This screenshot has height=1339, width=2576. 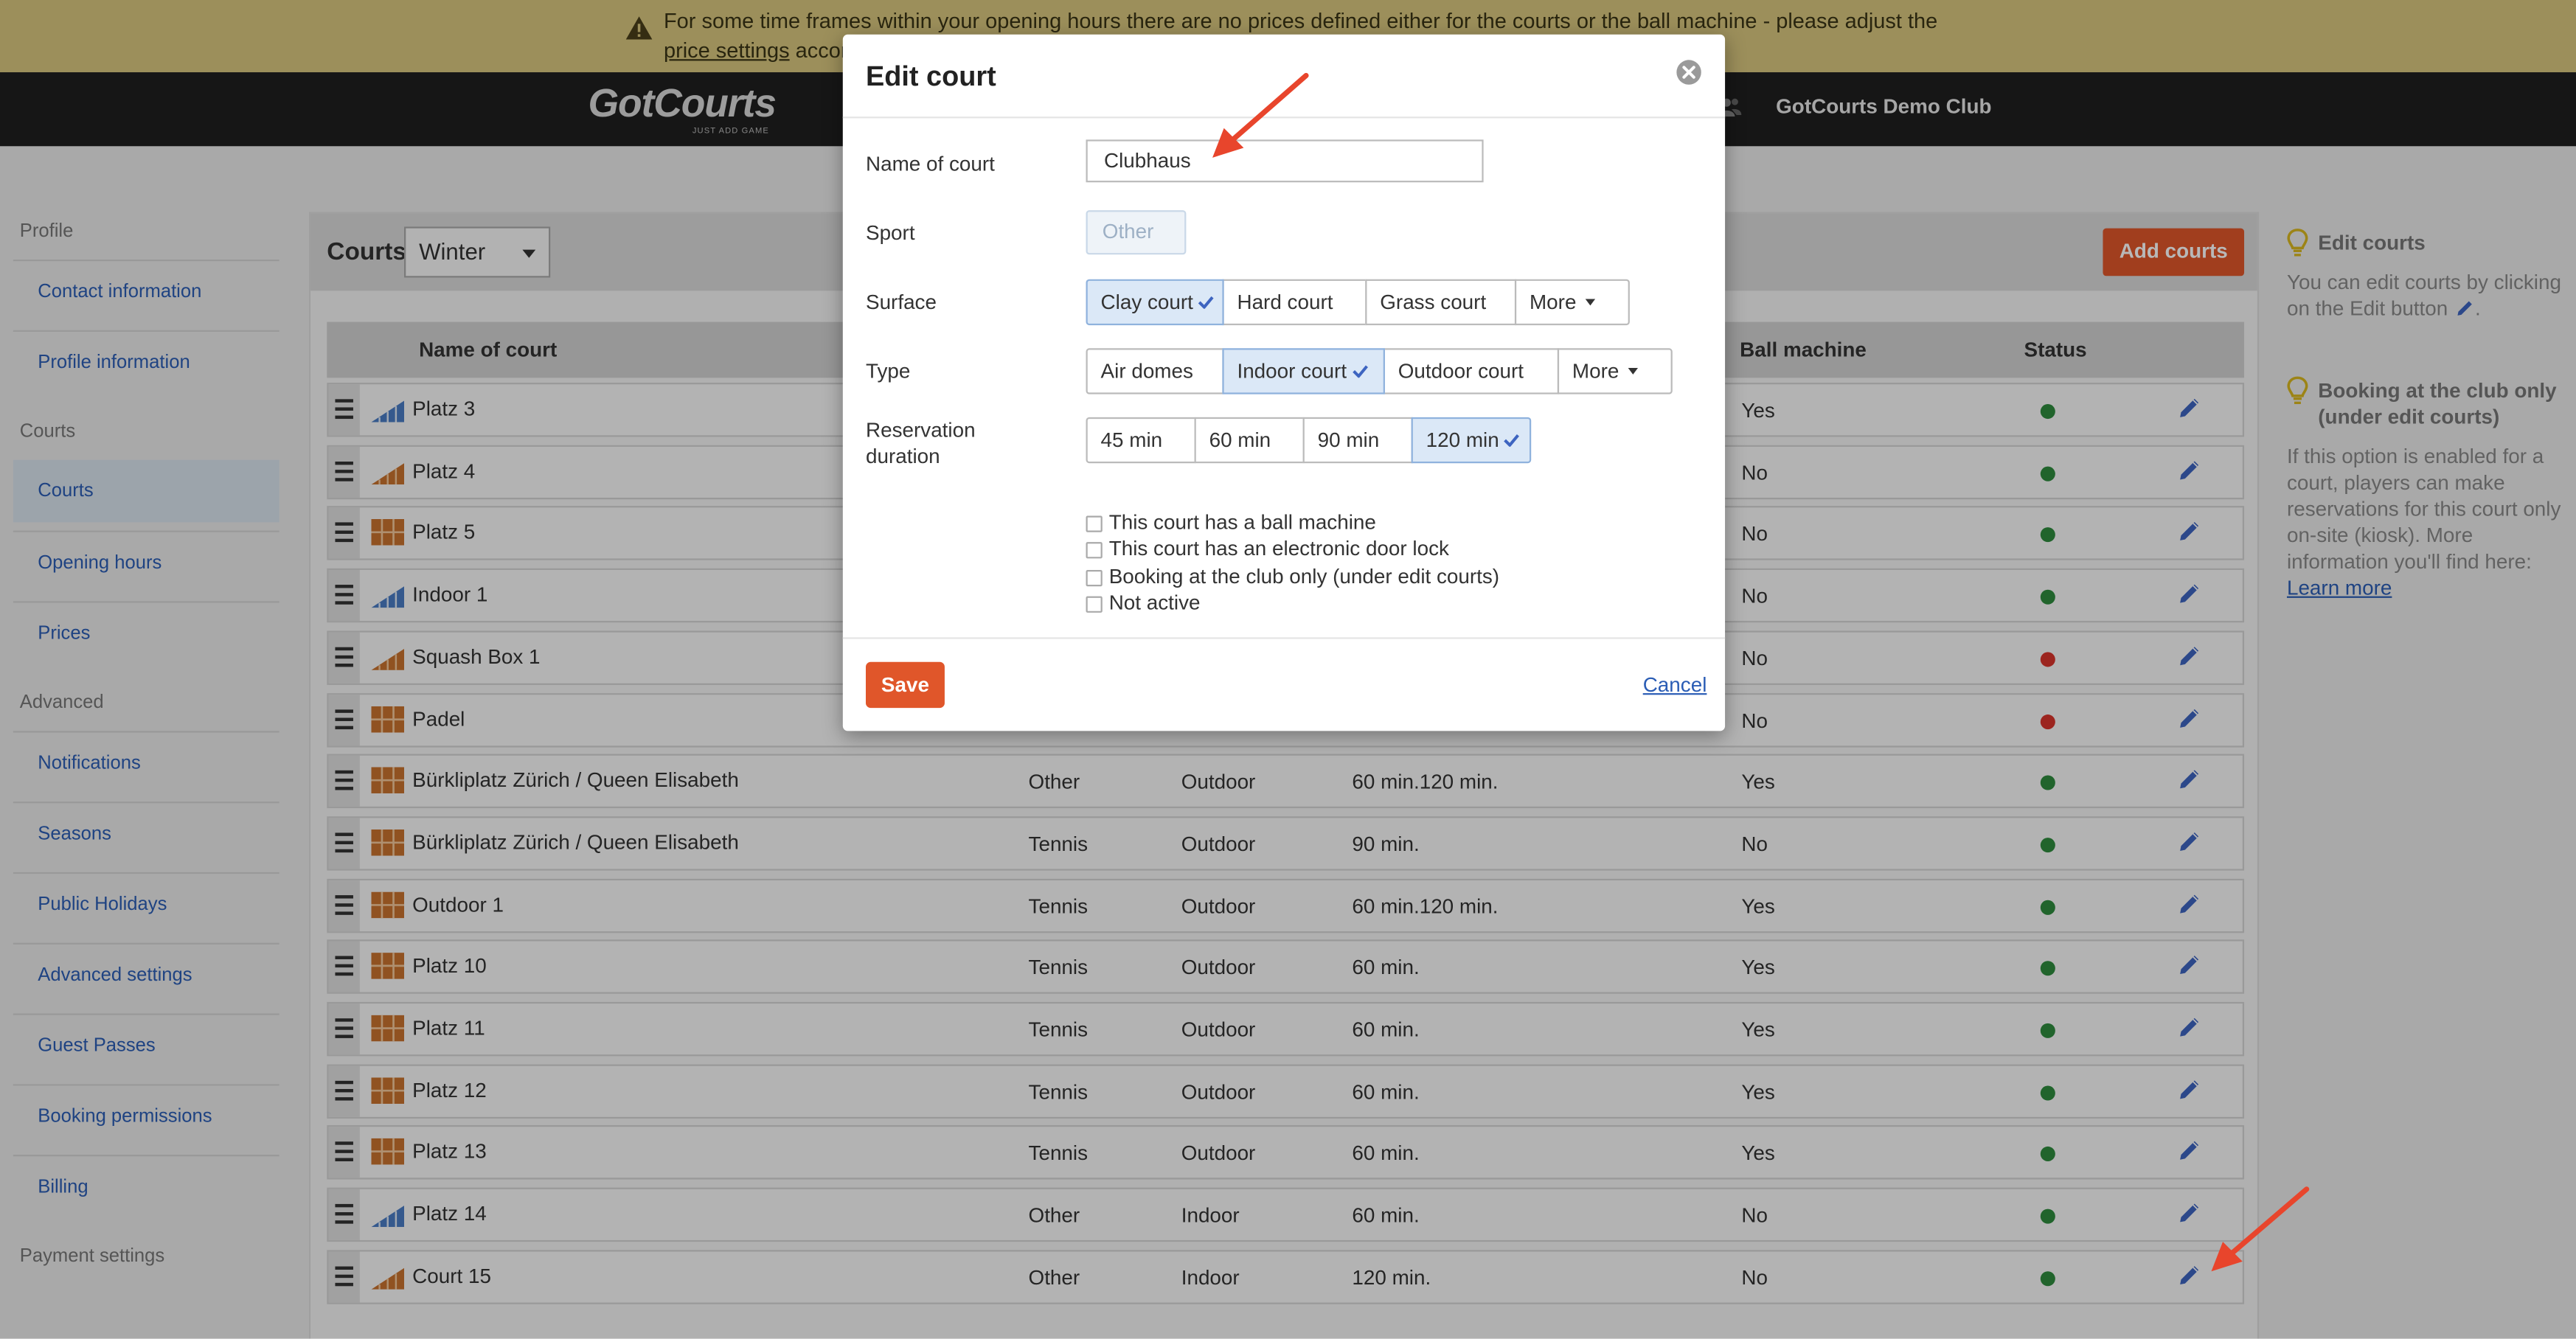 I want to click on surface-option-grass-court: Grass court, so click(x=1441, y=302).